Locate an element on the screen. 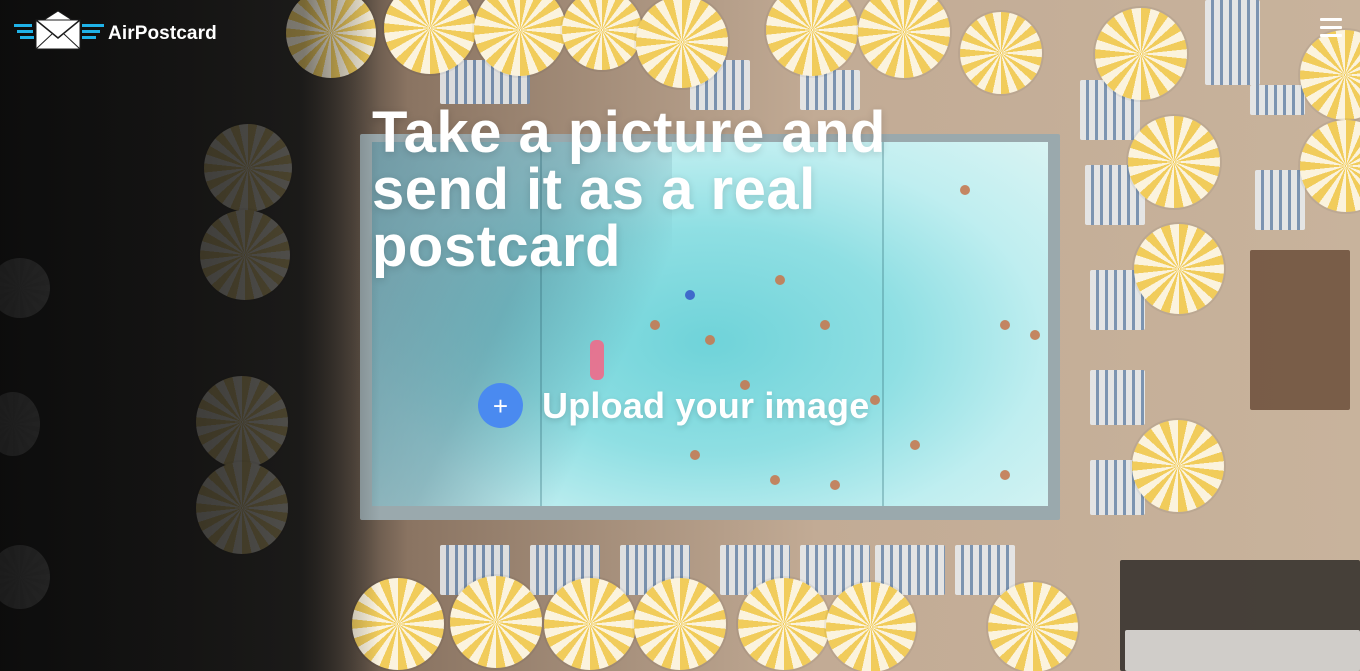  brand-name: AirPostcard is located at coordinates (162, 33).